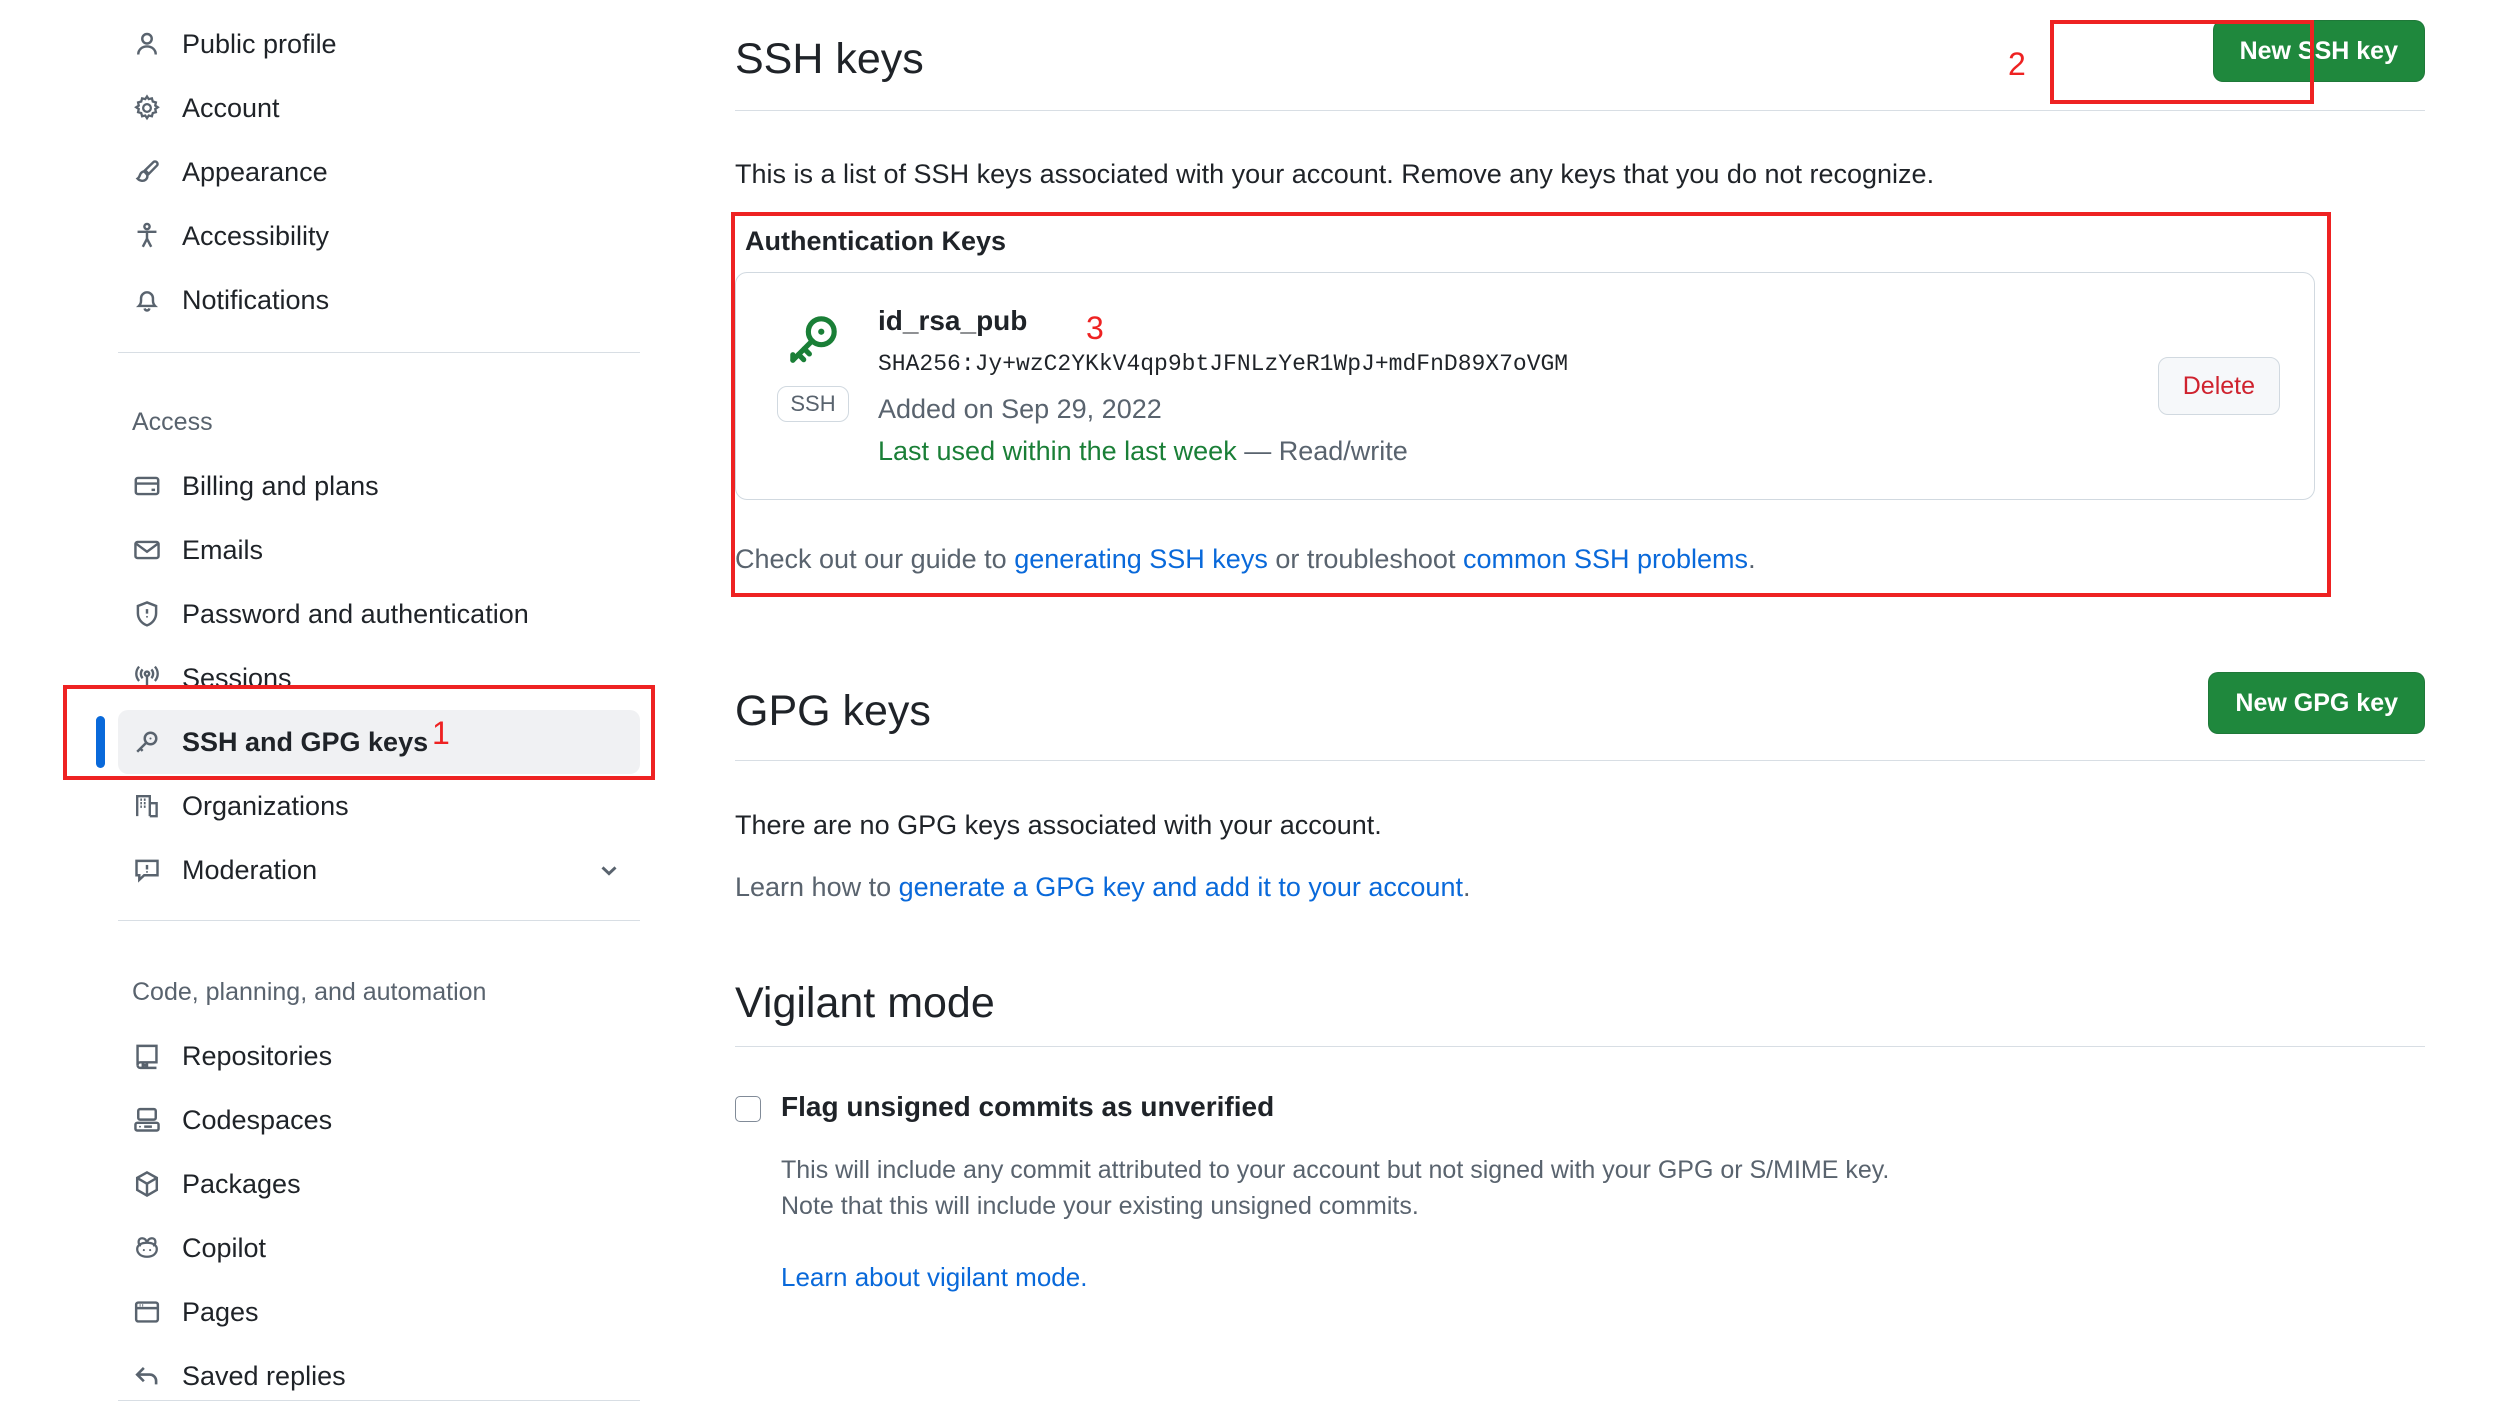  What do you see at coordinates (1141, 559) in the screenshot?
I see `generating-ssh-keys-link: generating SSH keys` at bounding box center [1141, 559].